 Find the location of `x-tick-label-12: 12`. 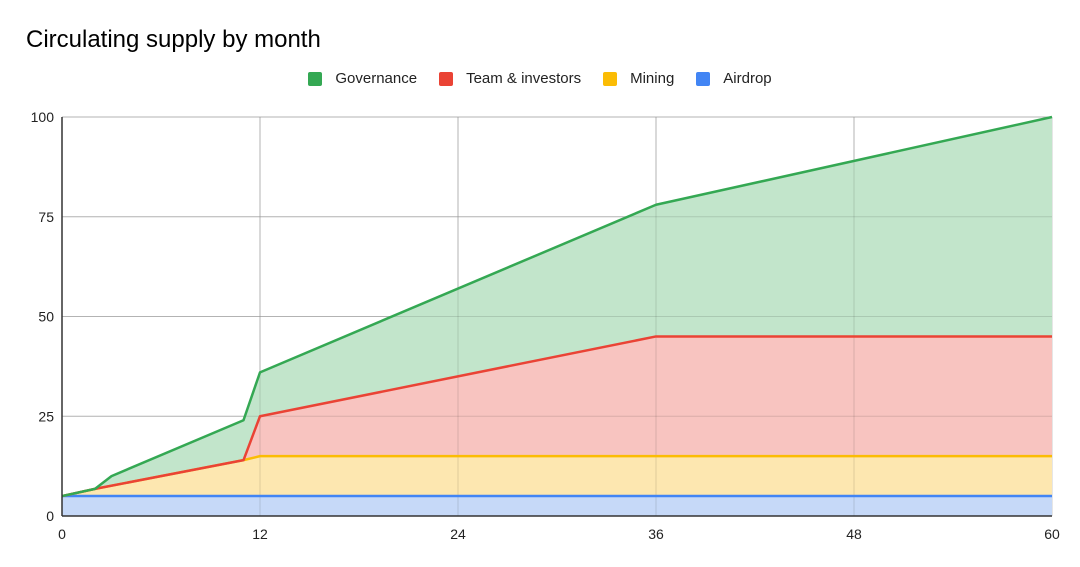

x-tick-label-12: 12 is located at coordinates (260, 534).